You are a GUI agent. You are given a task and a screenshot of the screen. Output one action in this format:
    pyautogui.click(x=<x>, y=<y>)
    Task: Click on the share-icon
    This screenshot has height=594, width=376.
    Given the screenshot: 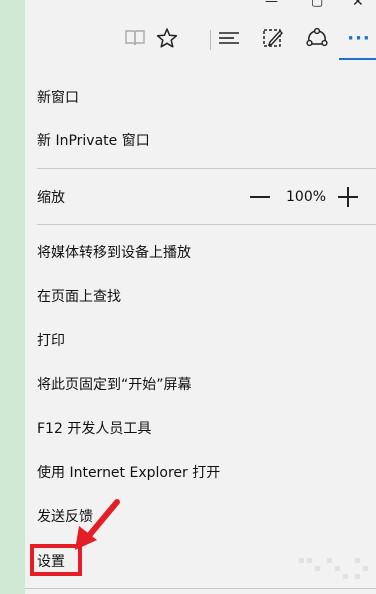 What is the action you would take?
    pyautogui.click(x=317, y=37)
    